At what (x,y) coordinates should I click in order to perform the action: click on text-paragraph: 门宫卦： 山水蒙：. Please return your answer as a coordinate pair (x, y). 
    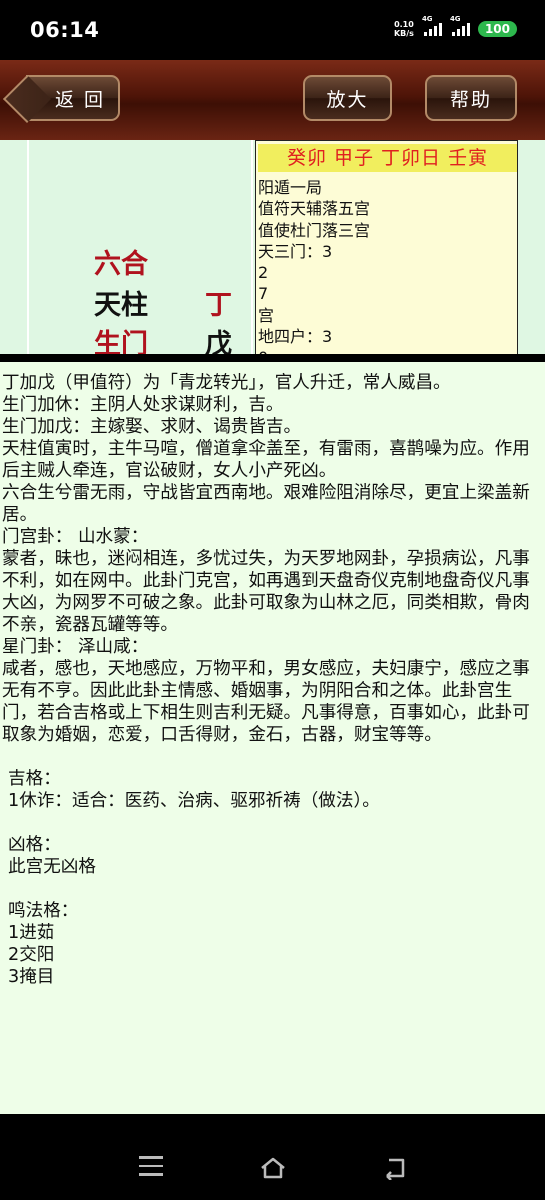
    Looking at the image, I should click on (75, 537).